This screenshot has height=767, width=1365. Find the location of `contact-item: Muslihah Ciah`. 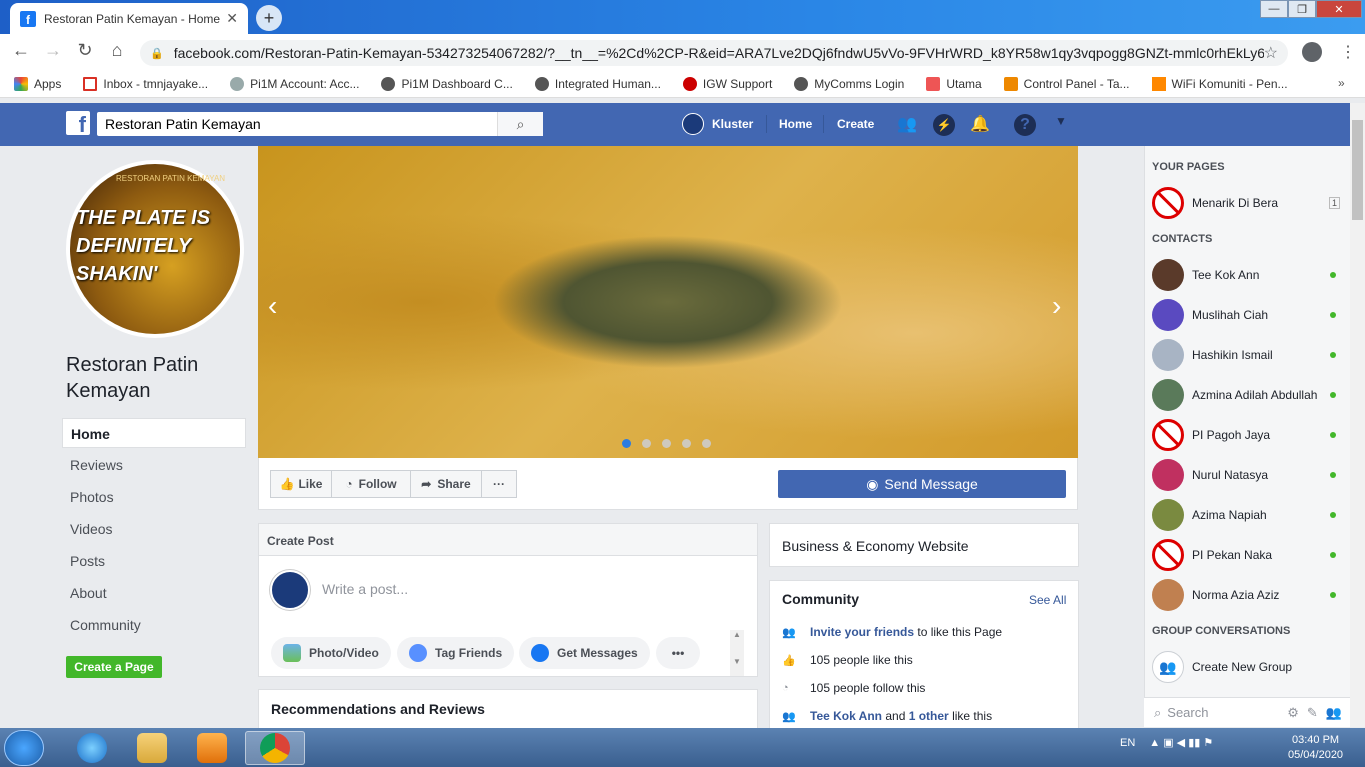

contact-item: Muslihah Ciah is located at coordinates (1247, 315).